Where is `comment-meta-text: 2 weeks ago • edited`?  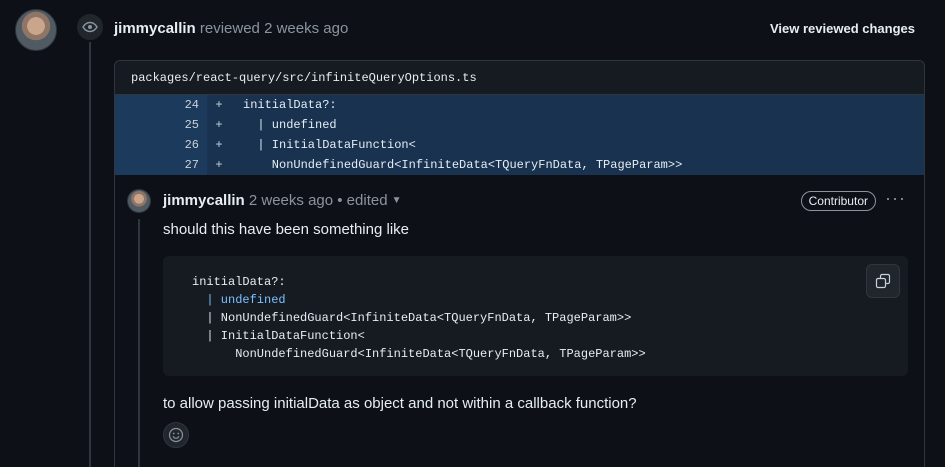
comment-meta-text: 2 weeks ago • edited is located at coordinates (318, 200).